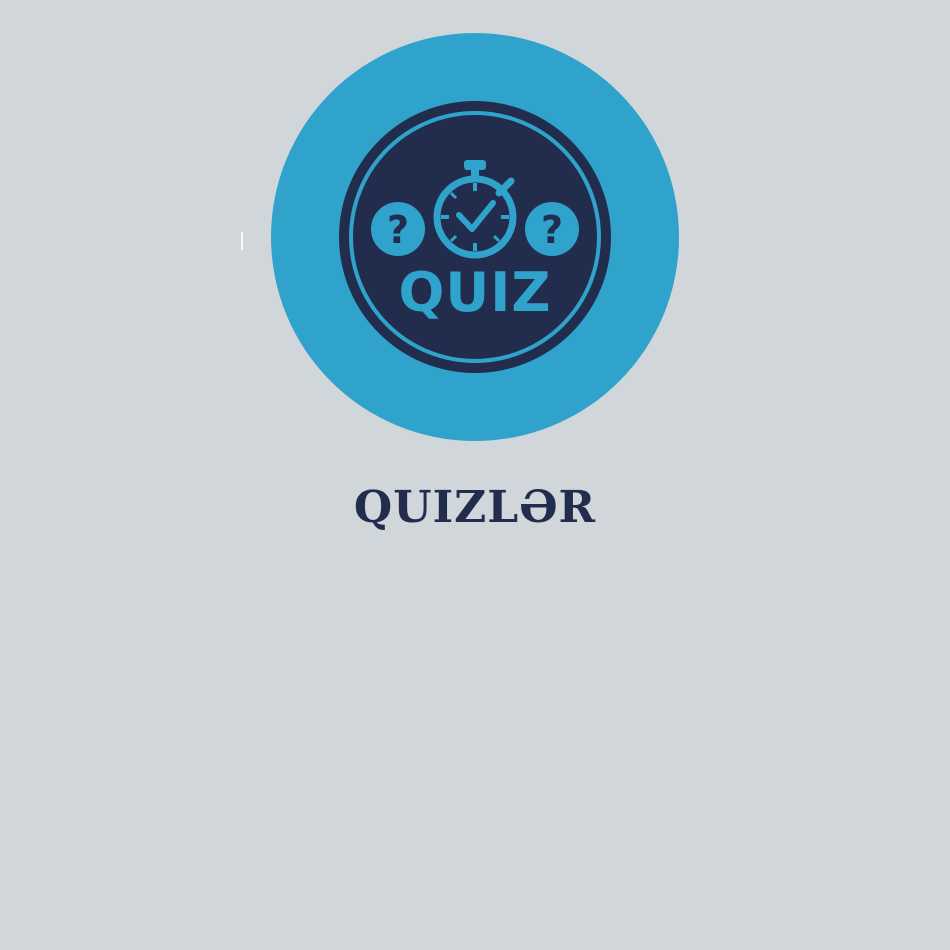  Describe the element at coordinates (475, 508) in the screenshot. I see `page-title: QUIZLƏR` at that location.